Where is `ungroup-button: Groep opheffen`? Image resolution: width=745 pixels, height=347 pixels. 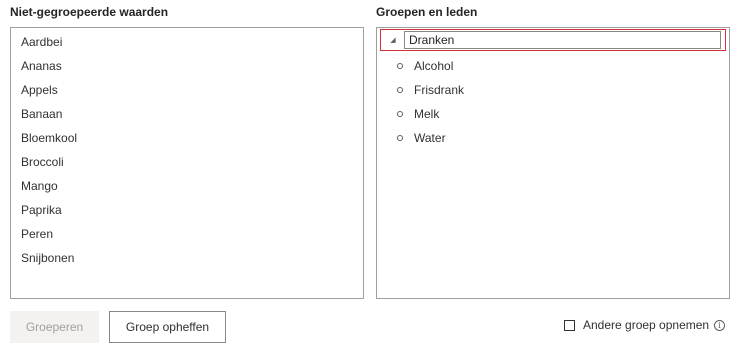
ungroup-button: Groep opheffen is located at coordinates (167, 327).